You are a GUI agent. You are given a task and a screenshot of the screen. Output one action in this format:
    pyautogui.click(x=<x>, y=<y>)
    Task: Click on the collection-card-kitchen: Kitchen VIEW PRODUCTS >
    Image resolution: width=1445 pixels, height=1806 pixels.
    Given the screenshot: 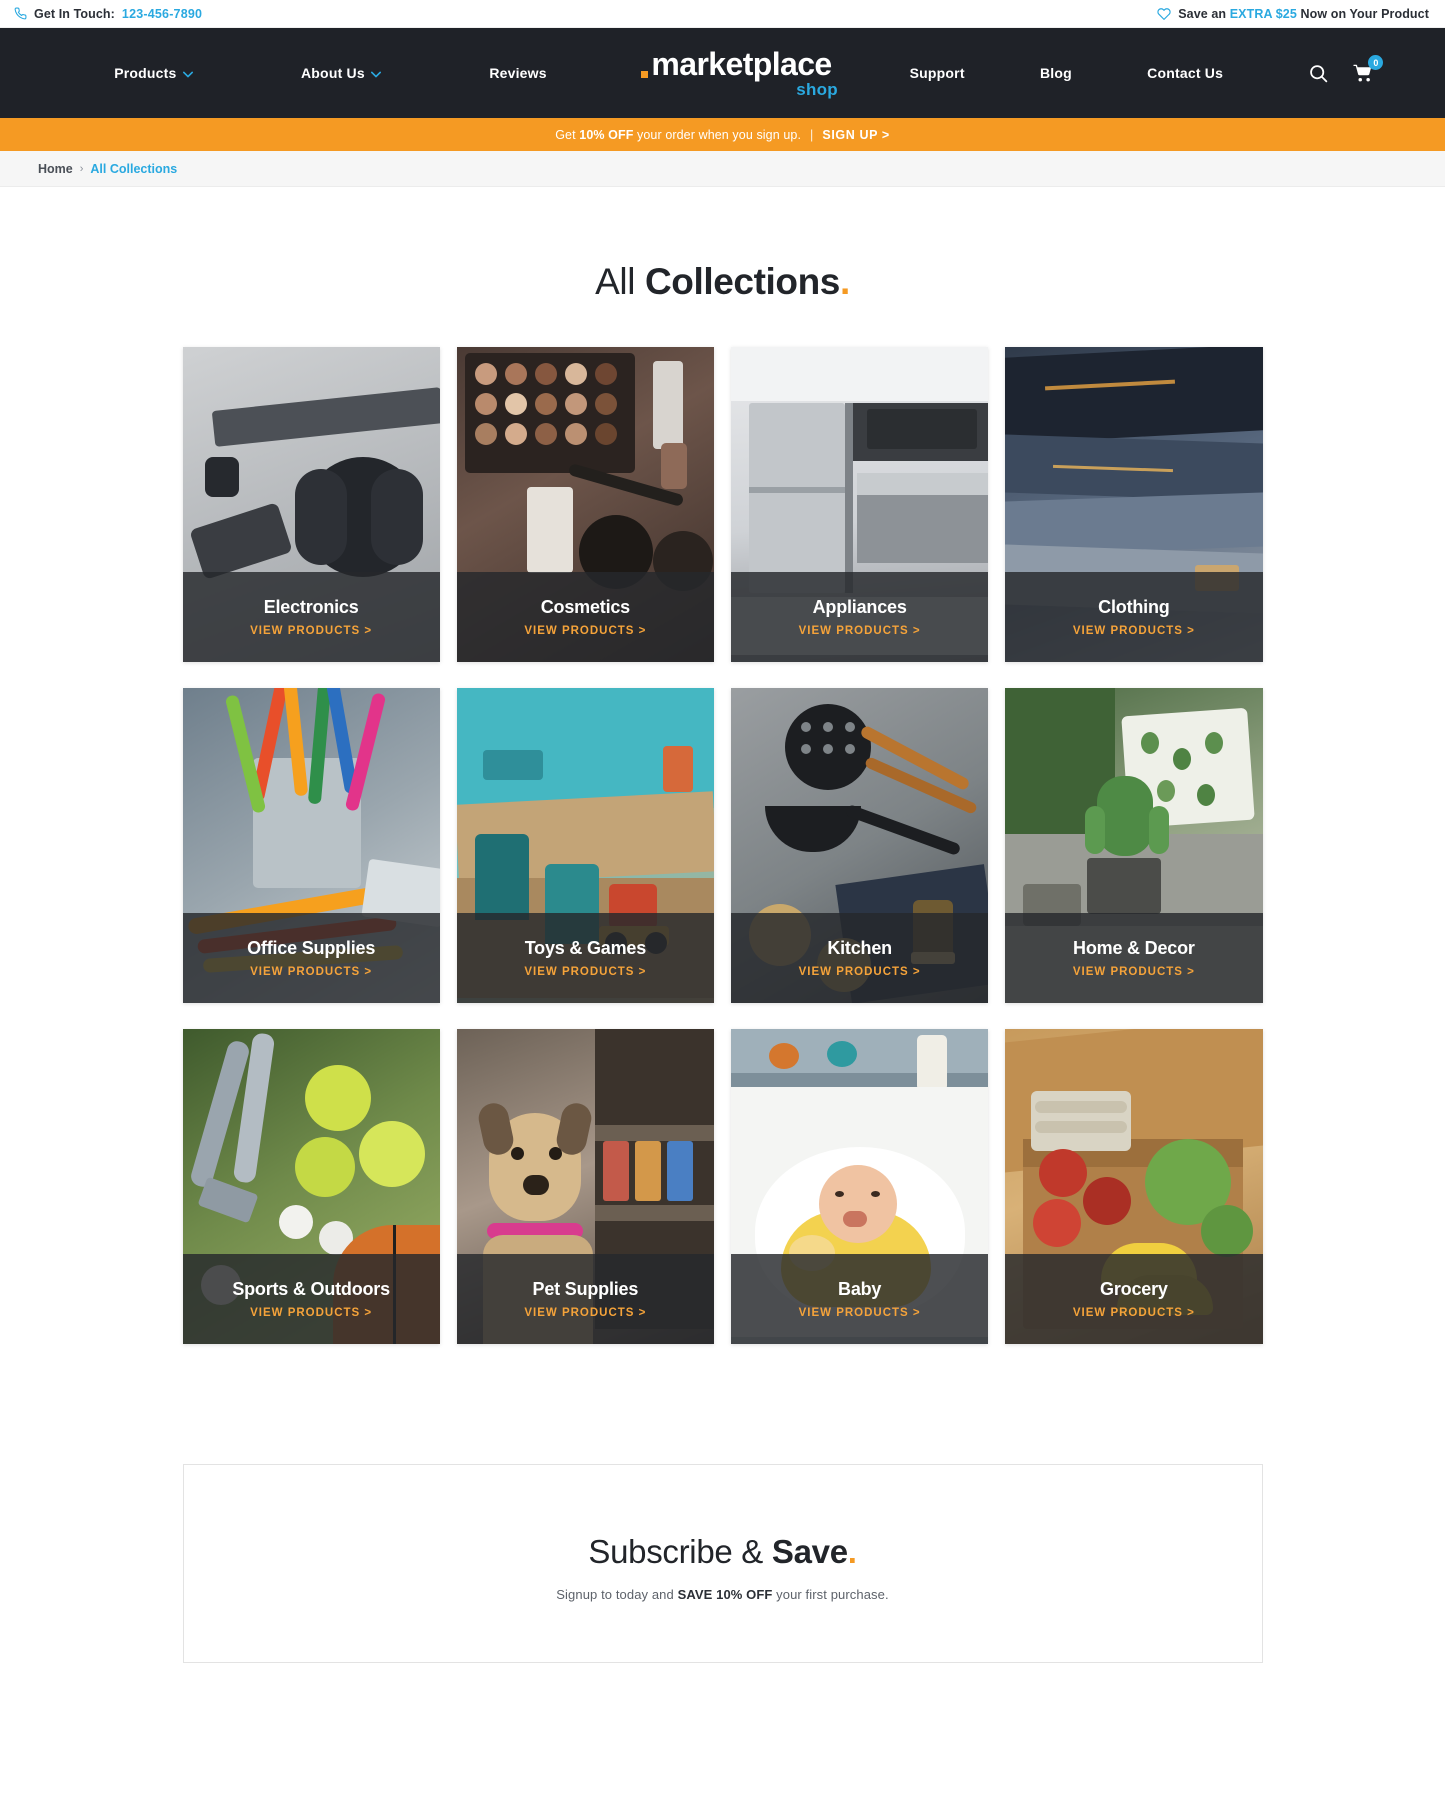 What is the action you would take?
    pyautogui.click(x=860, y=845)
    